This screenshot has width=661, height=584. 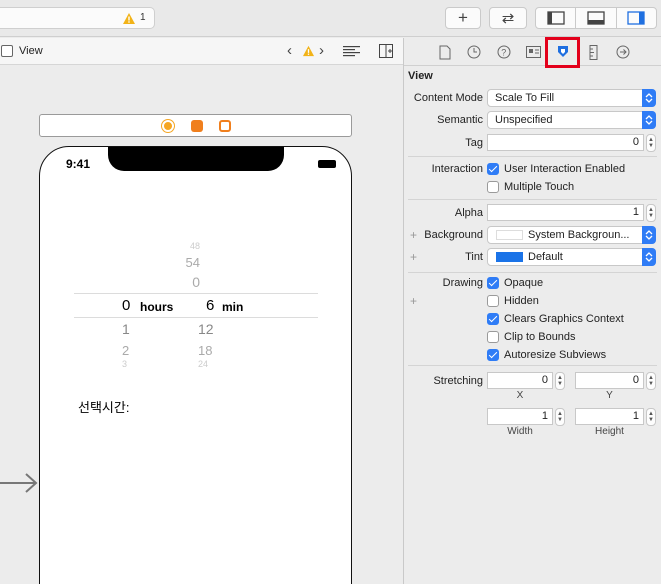 What do you see at coordinates (635, 416) in the screenshot?
I see `stretching-height-value: 1` at bounding box center [635, 416].